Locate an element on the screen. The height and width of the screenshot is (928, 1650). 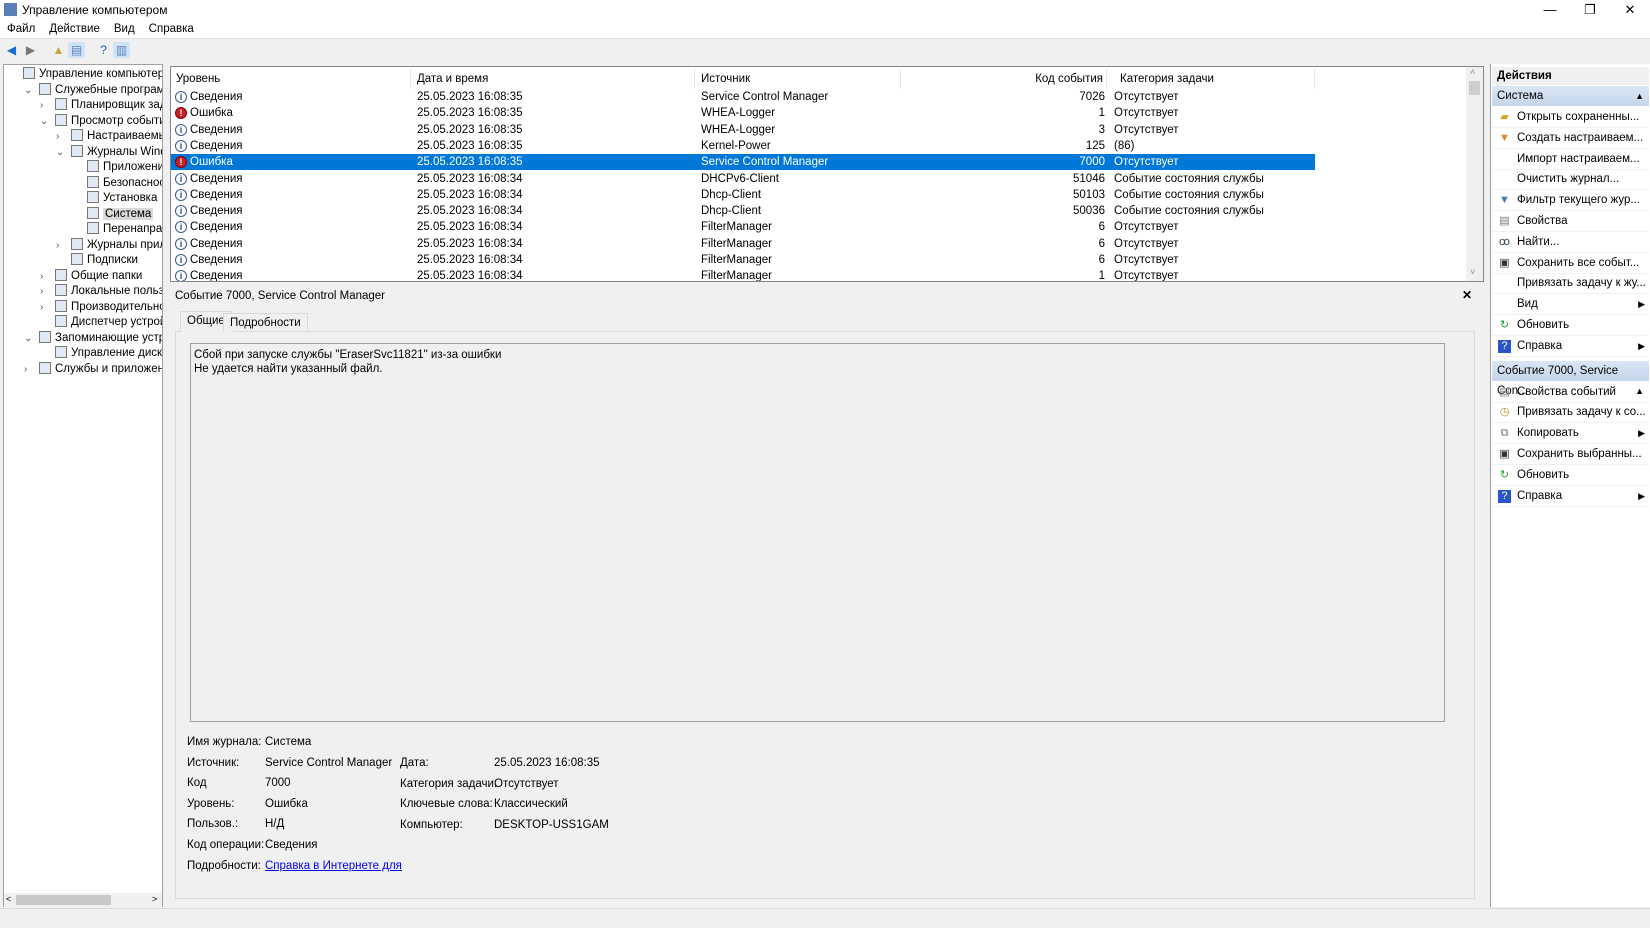
action-item: Вид ▶ is located at coordinates (1570, 305).